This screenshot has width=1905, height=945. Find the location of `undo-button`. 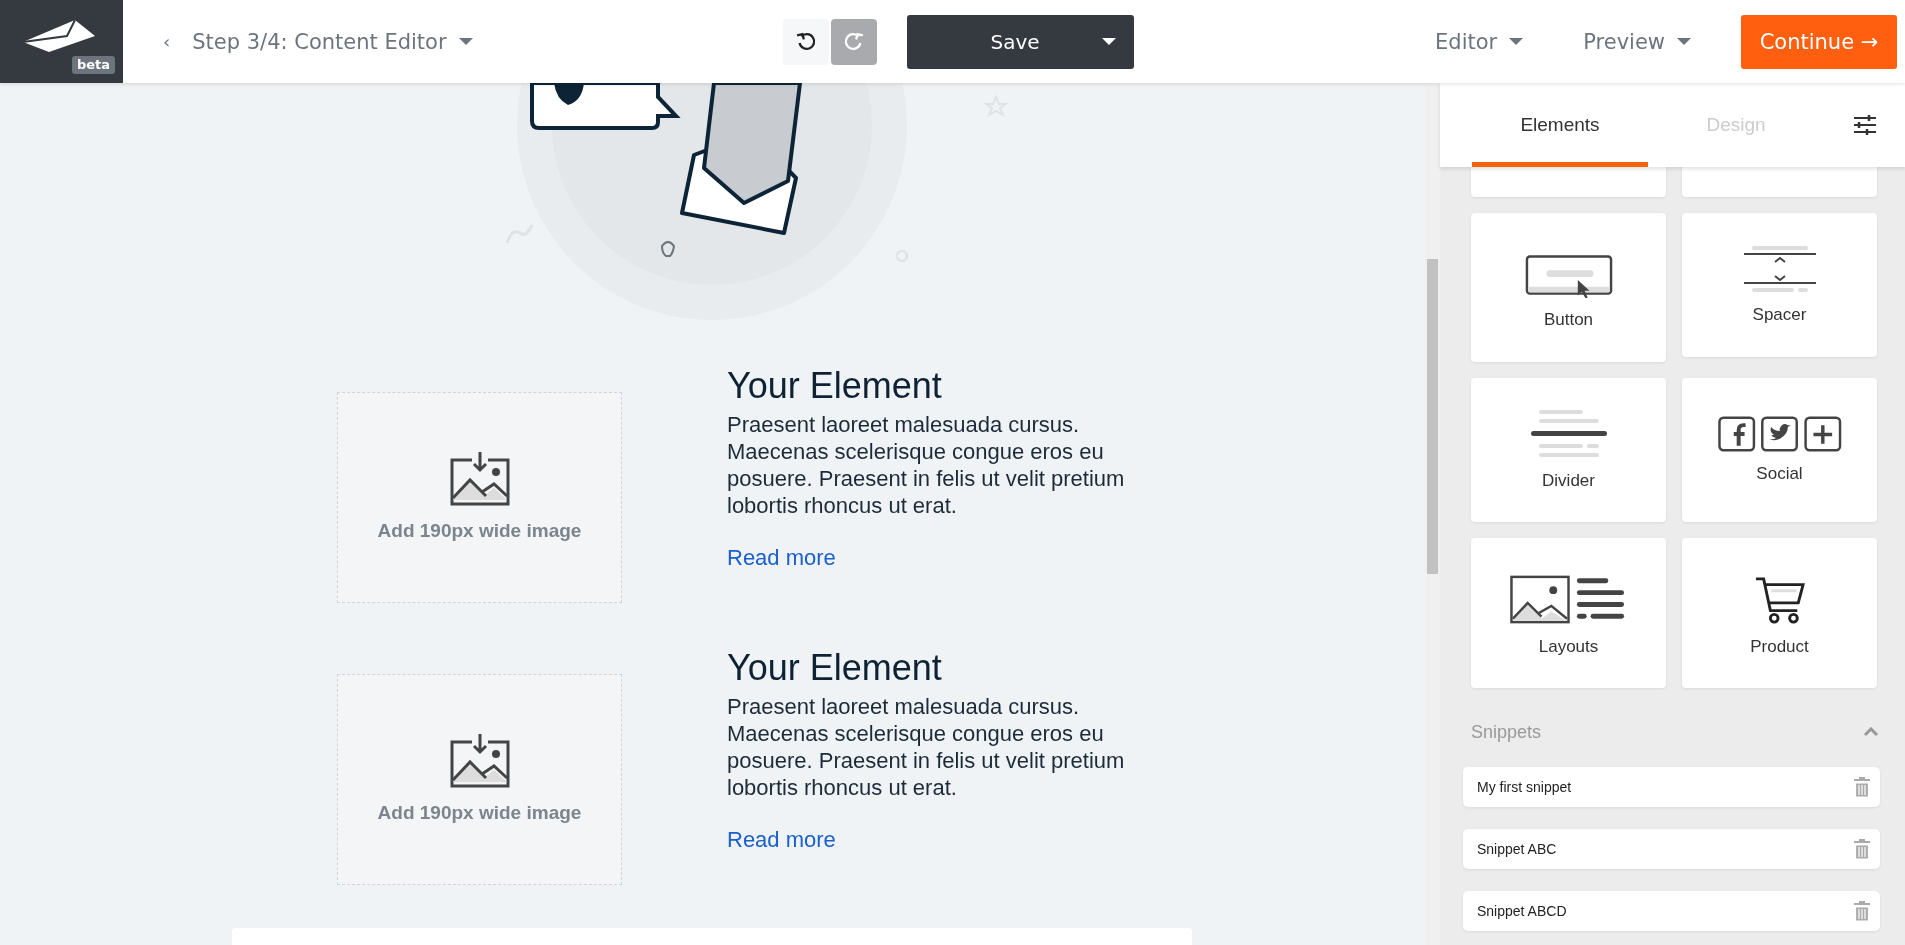

undo-button is located at coordinates (805, 41).